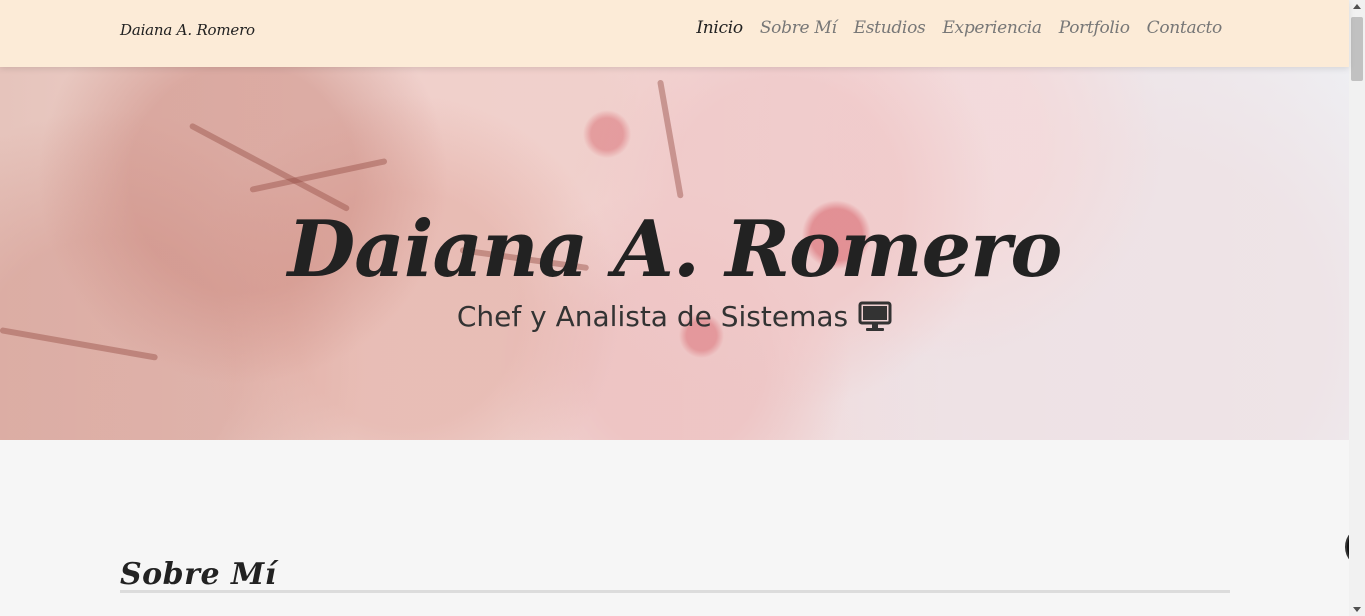  Describe the element at coordinates (890, 28) in the screenshot. I see `nav-link-estudios: Estudios` at that location.